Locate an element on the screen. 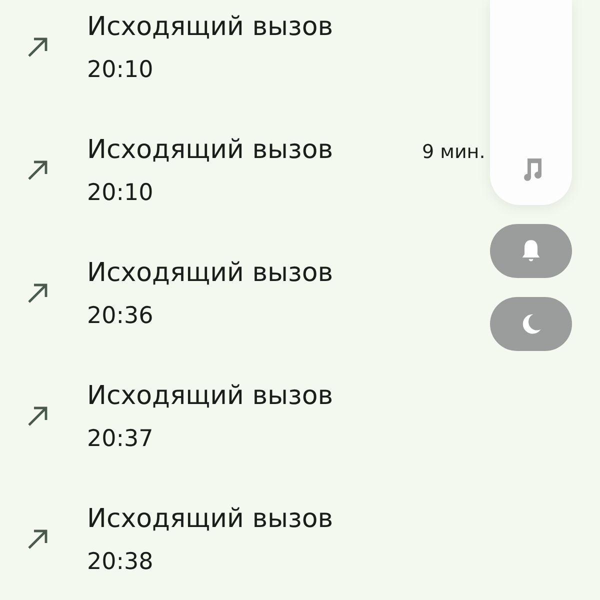 The image size is (600, 600). call-time: 20:37 is located at coordinates (120, 439).